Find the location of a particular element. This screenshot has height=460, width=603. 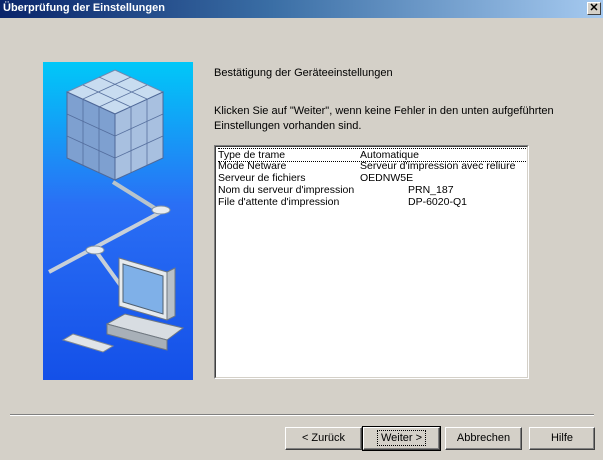

cube-icon is located at coordinates (115, 125).